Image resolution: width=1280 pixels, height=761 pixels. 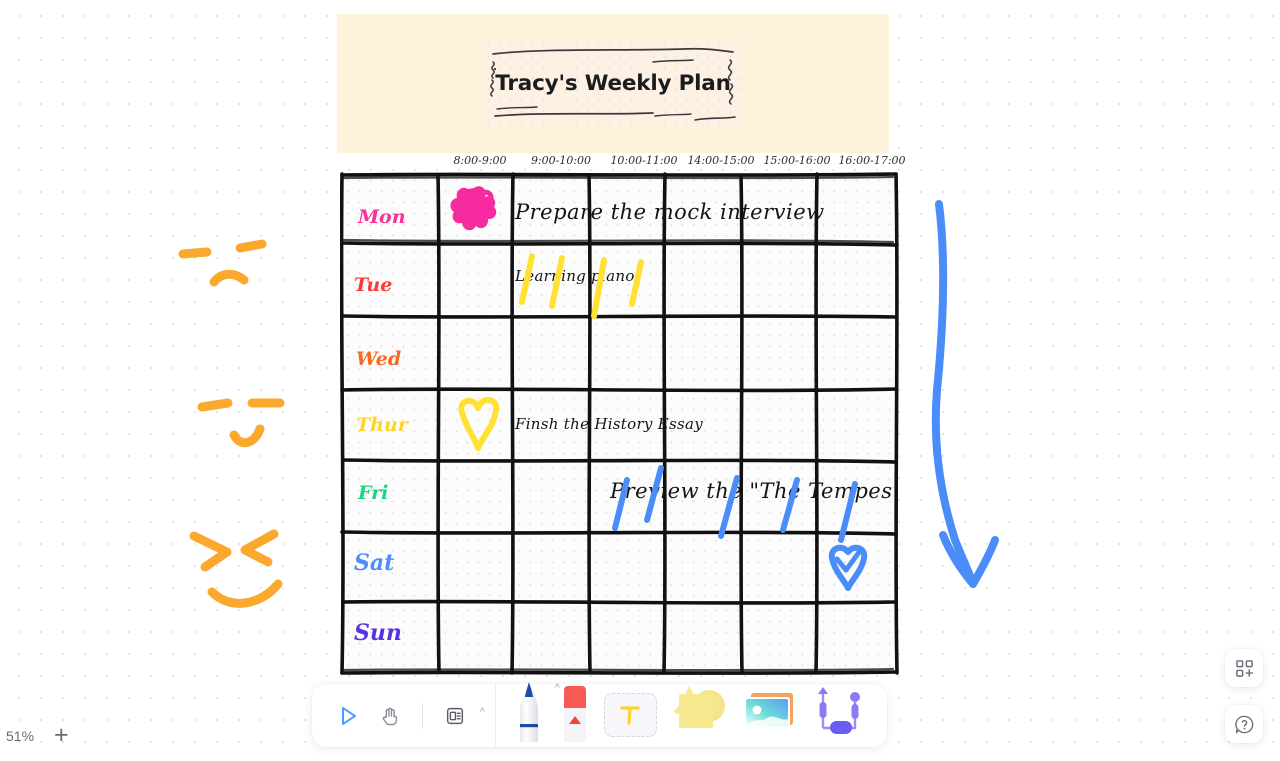 I want to click on zoom-level-label: 51%, so click(x=20, y=736).